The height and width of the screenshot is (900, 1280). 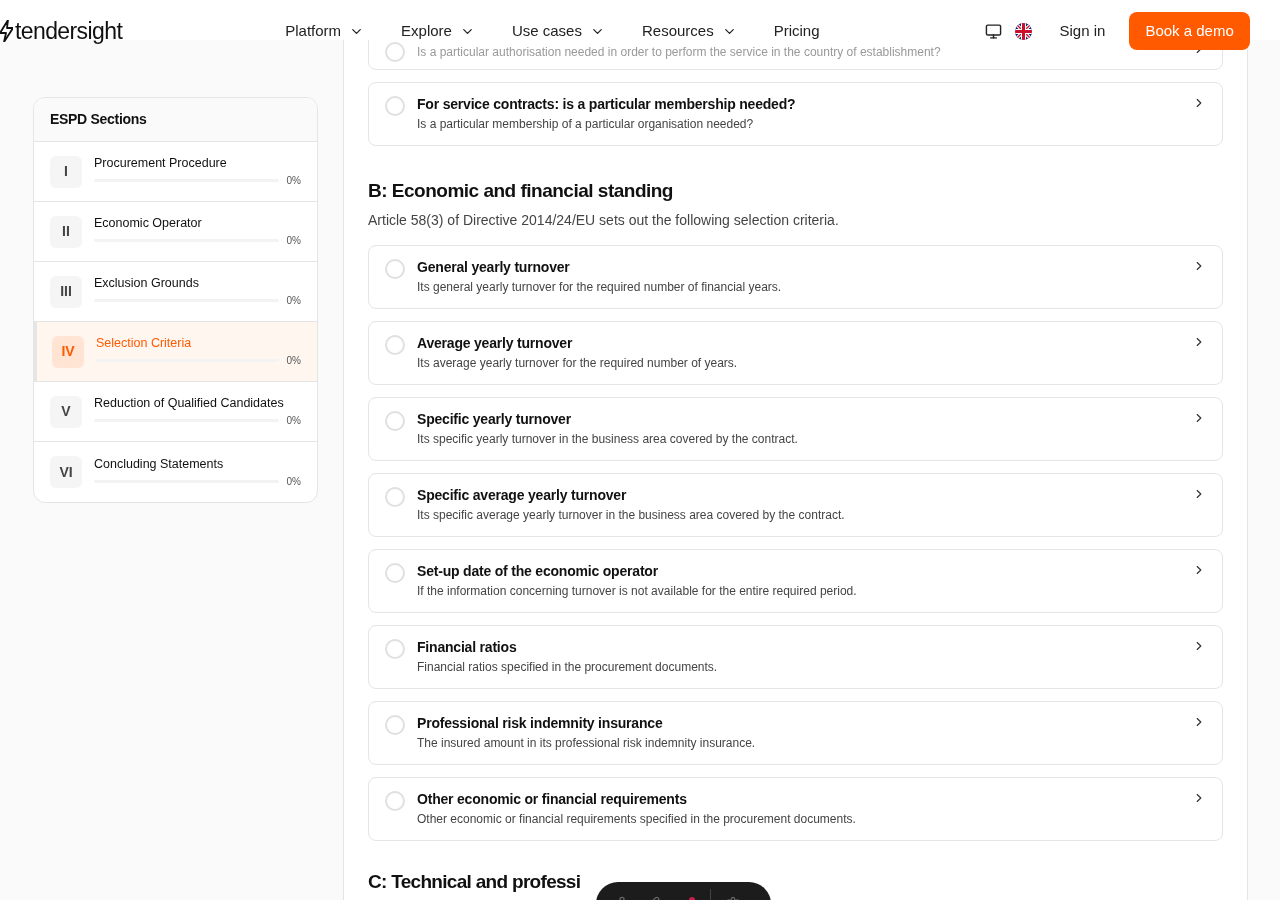 I want to click on sign-in-link: Sign in, so click(x=1082, y=31).